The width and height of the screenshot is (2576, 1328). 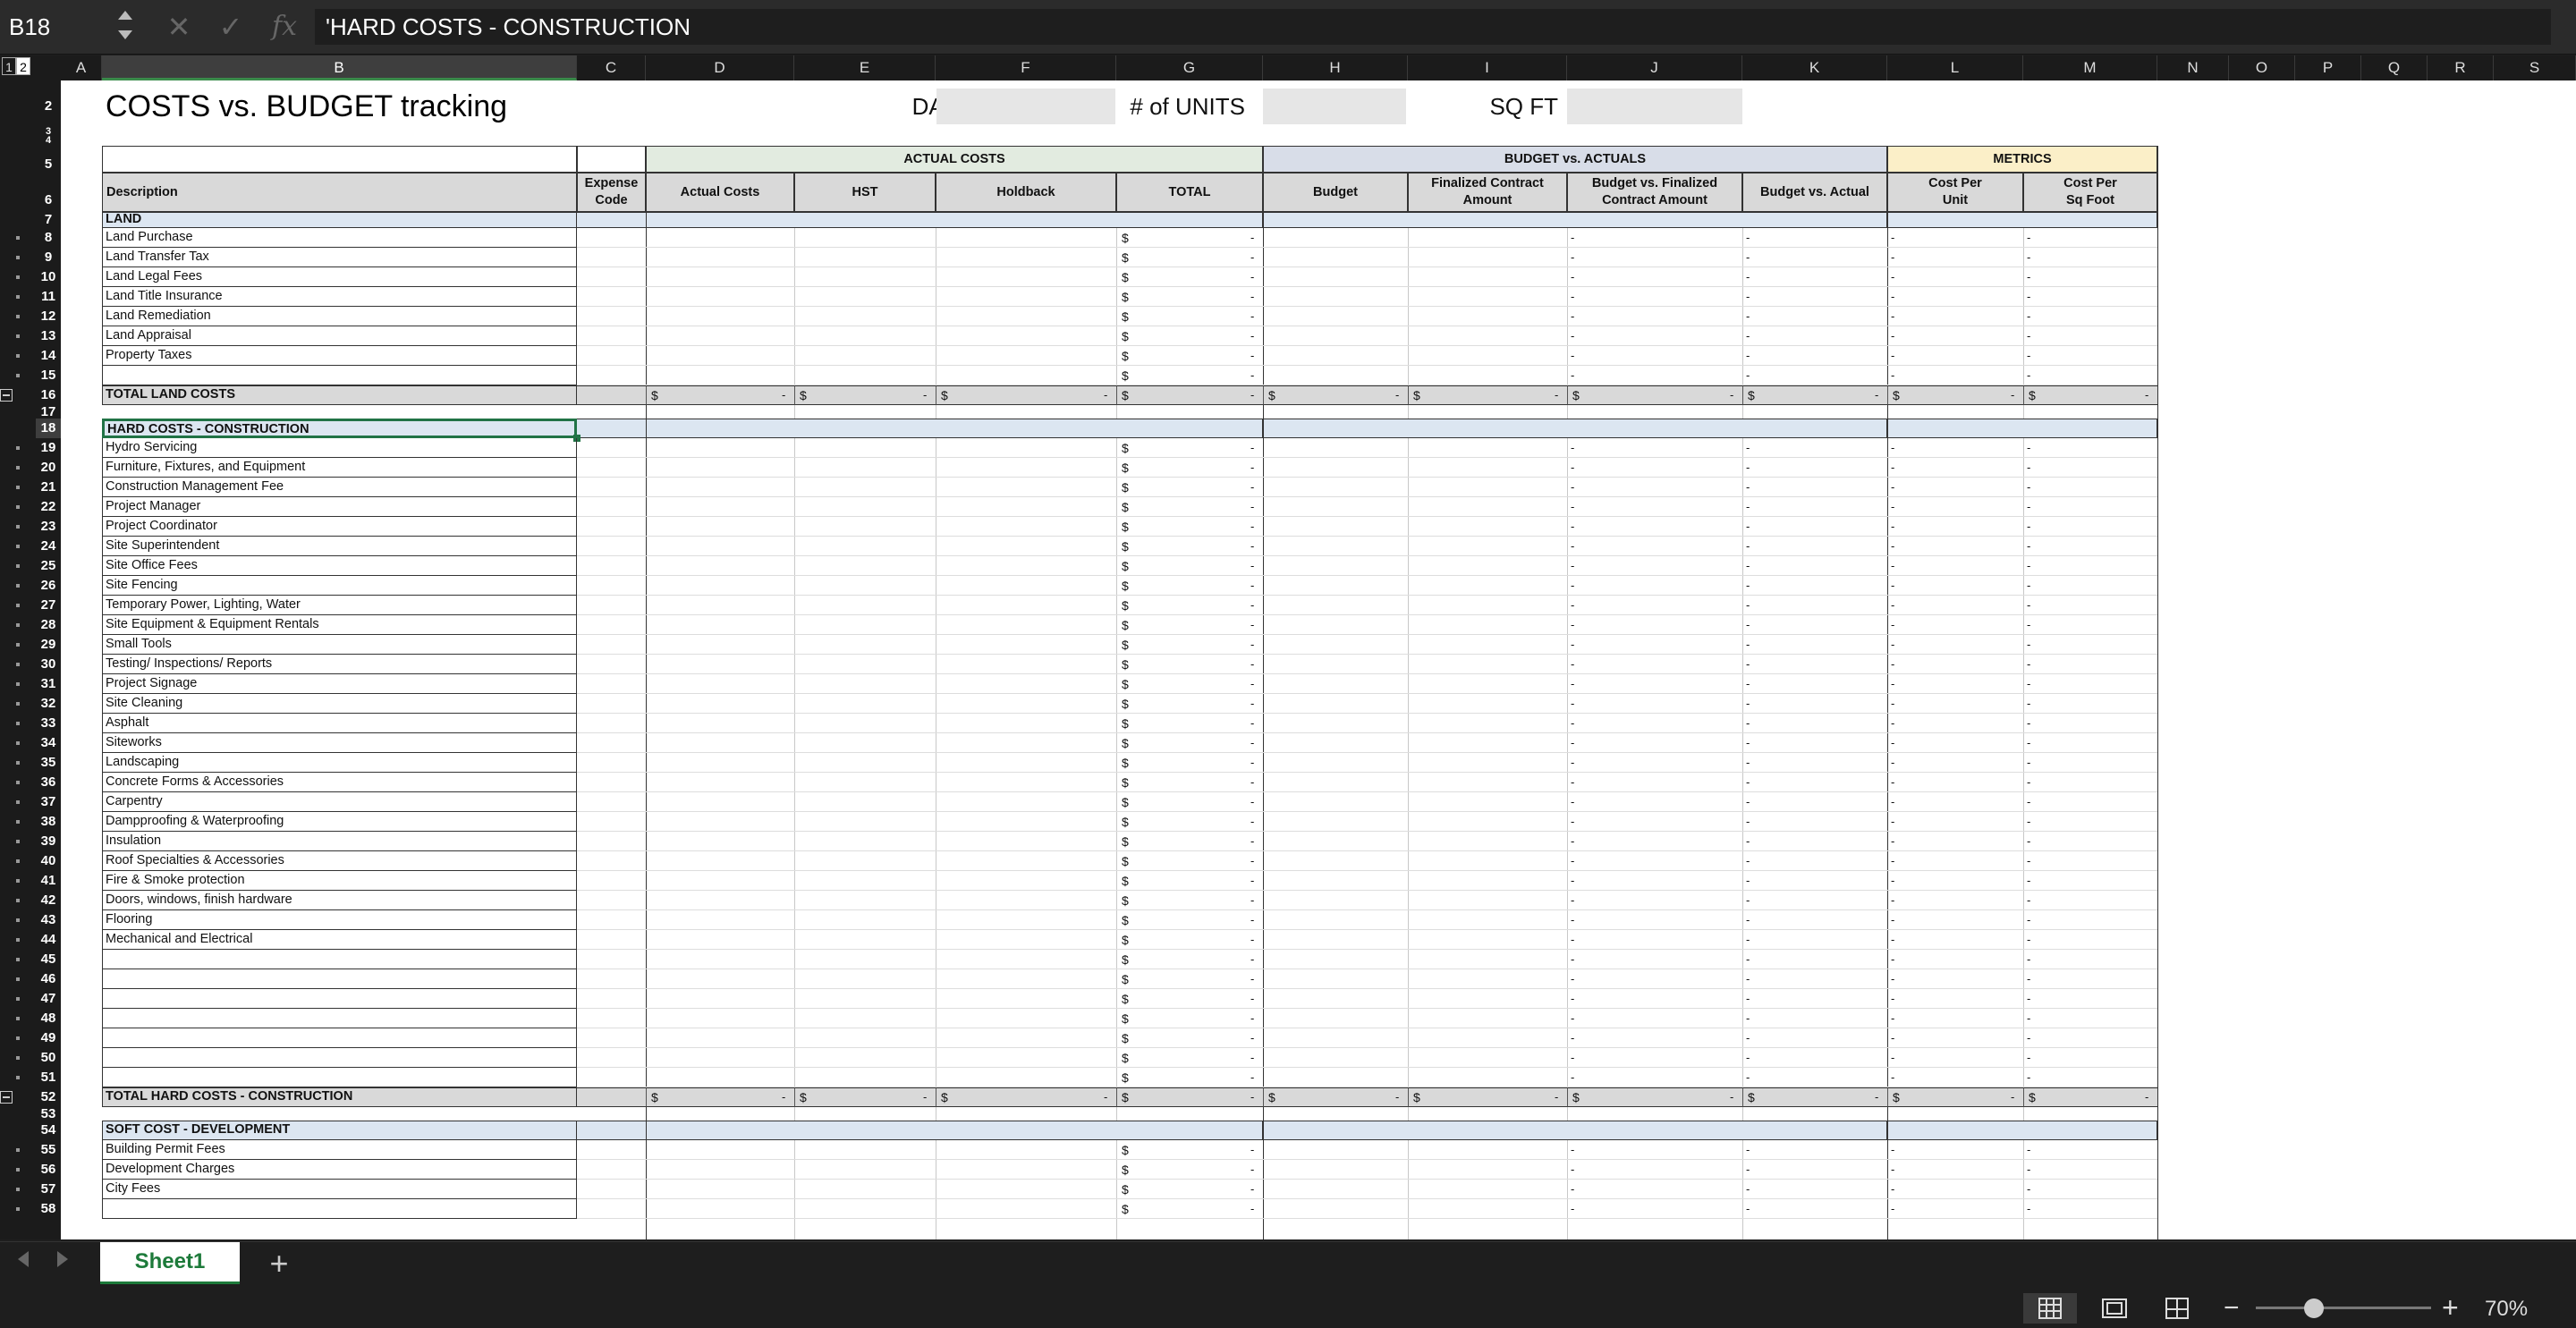 What do you see at coordinates (2328, 67) in the screenshot?
I see `column-header: P` at bounding box center [2328, 67].